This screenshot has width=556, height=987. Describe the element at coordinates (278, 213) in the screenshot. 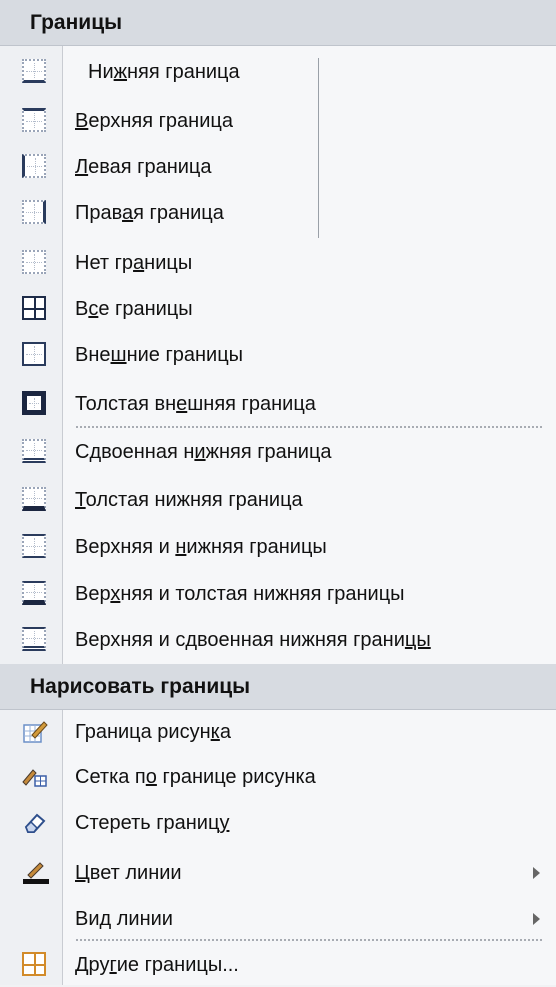

I see `menu-item-right-border: Правая граница` at that location.